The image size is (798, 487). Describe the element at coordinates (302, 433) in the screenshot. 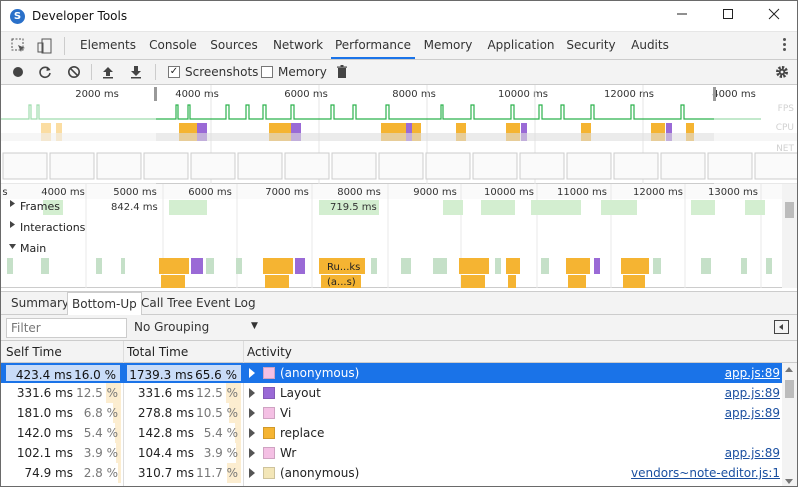

I see `activity-name: replace` at that location.